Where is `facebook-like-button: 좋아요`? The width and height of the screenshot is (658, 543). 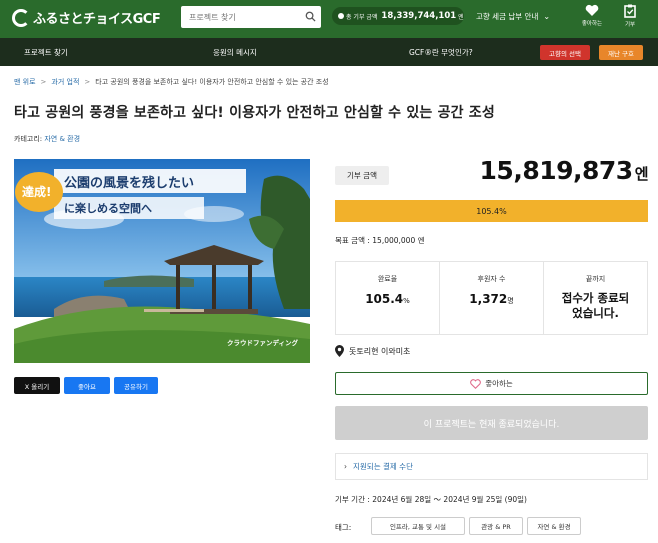
facebook-like-button: 좋아요 is located at coordinates (87, 385).